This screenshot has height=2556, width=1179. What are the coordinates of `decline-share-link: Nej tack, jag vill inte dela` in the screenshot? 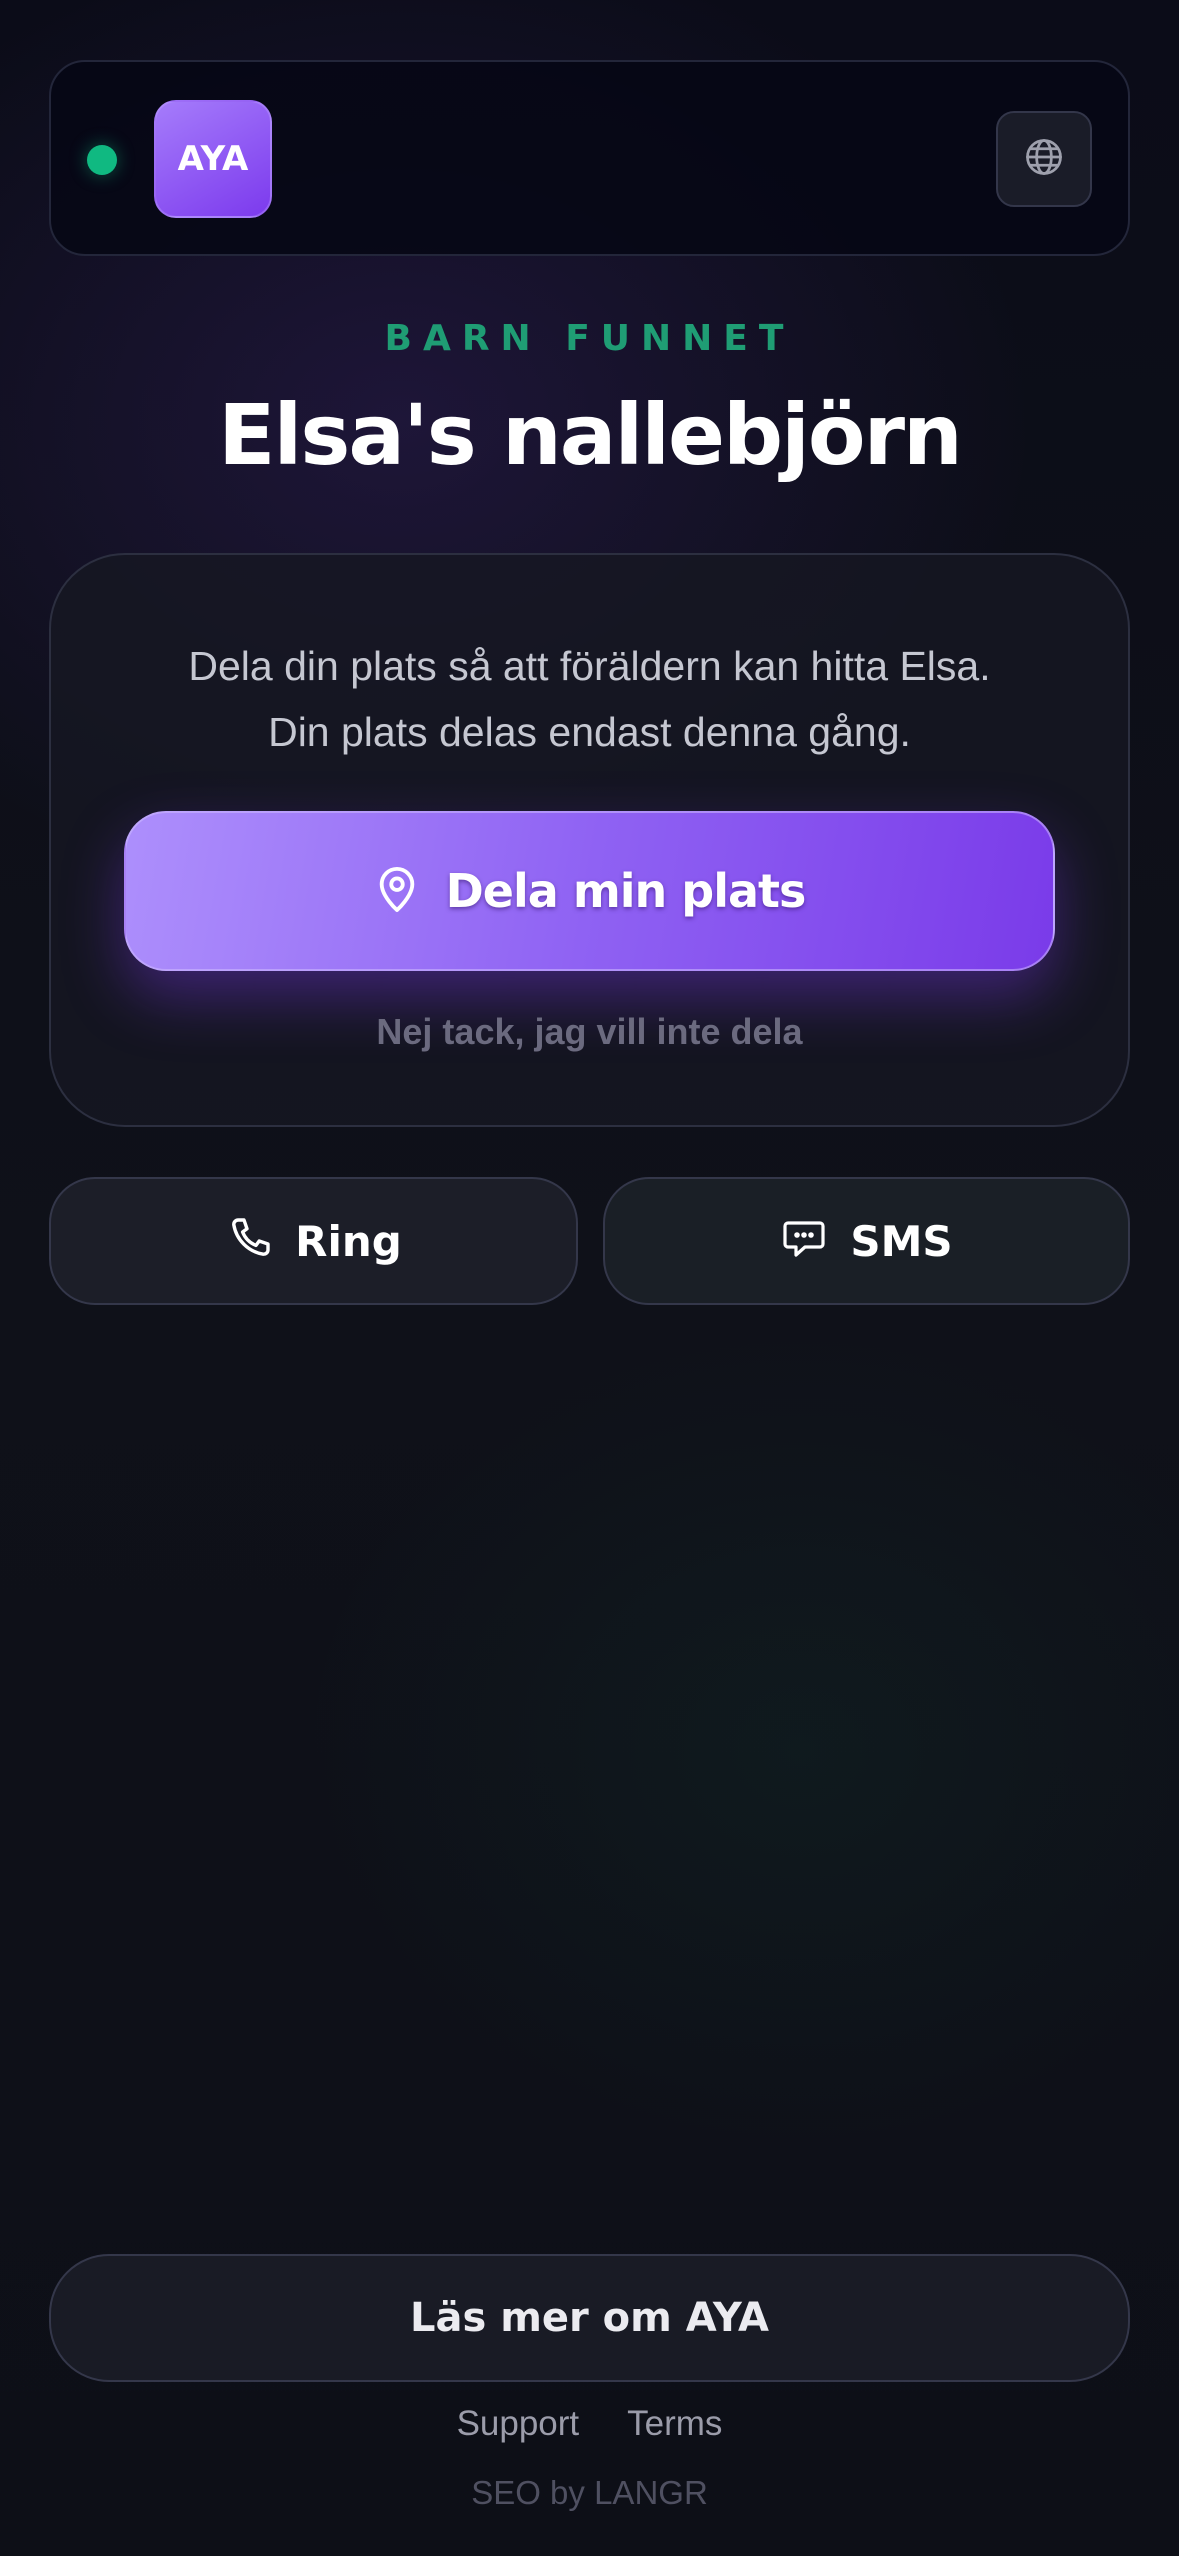 It's located at (589, 1032).